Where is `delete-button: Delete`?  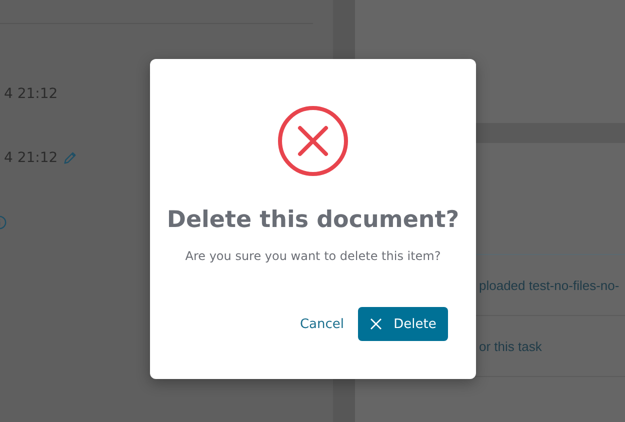 delete-button: Delete is located at coordinates (403, 324).